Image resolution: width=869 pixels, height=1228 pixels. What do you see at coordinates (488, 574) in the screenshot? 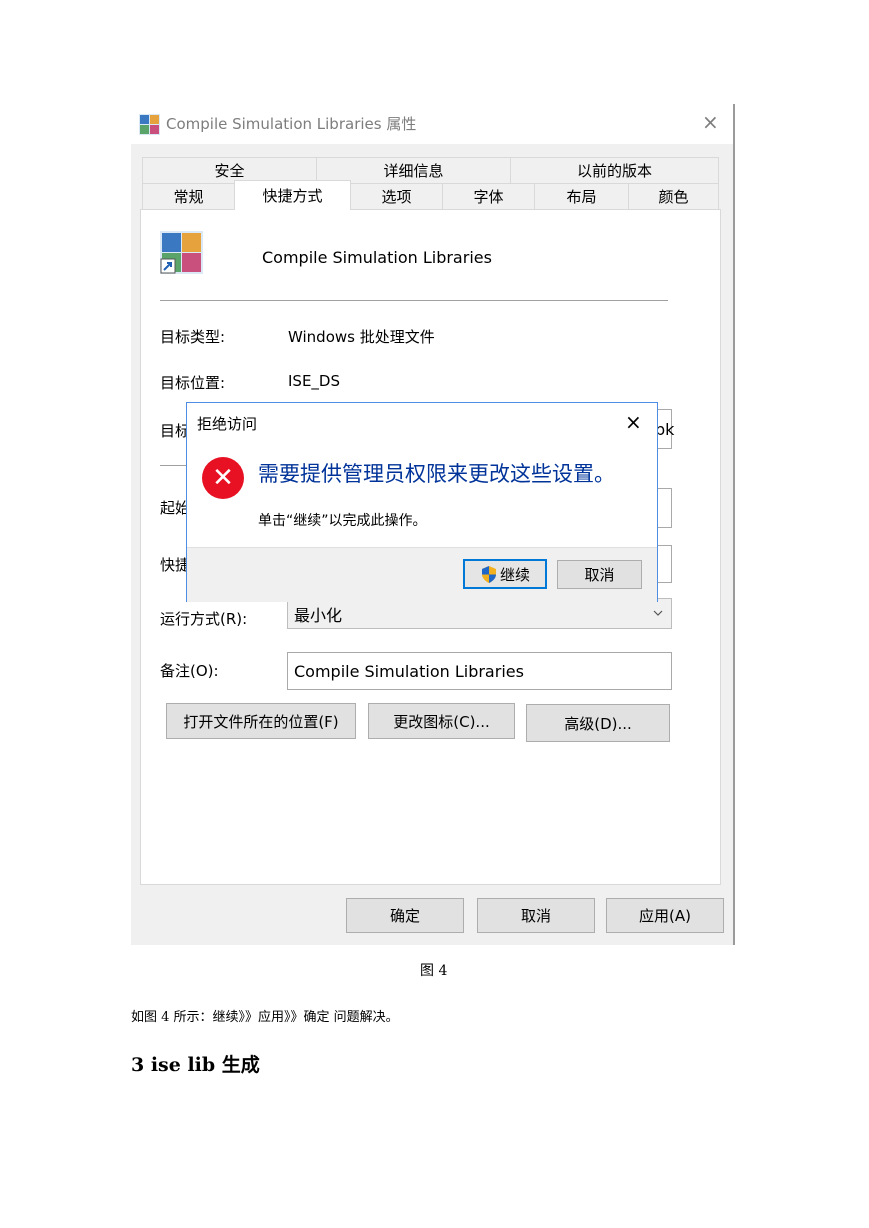
I see `uac-shield-icon` at bounding box center [488, 574].